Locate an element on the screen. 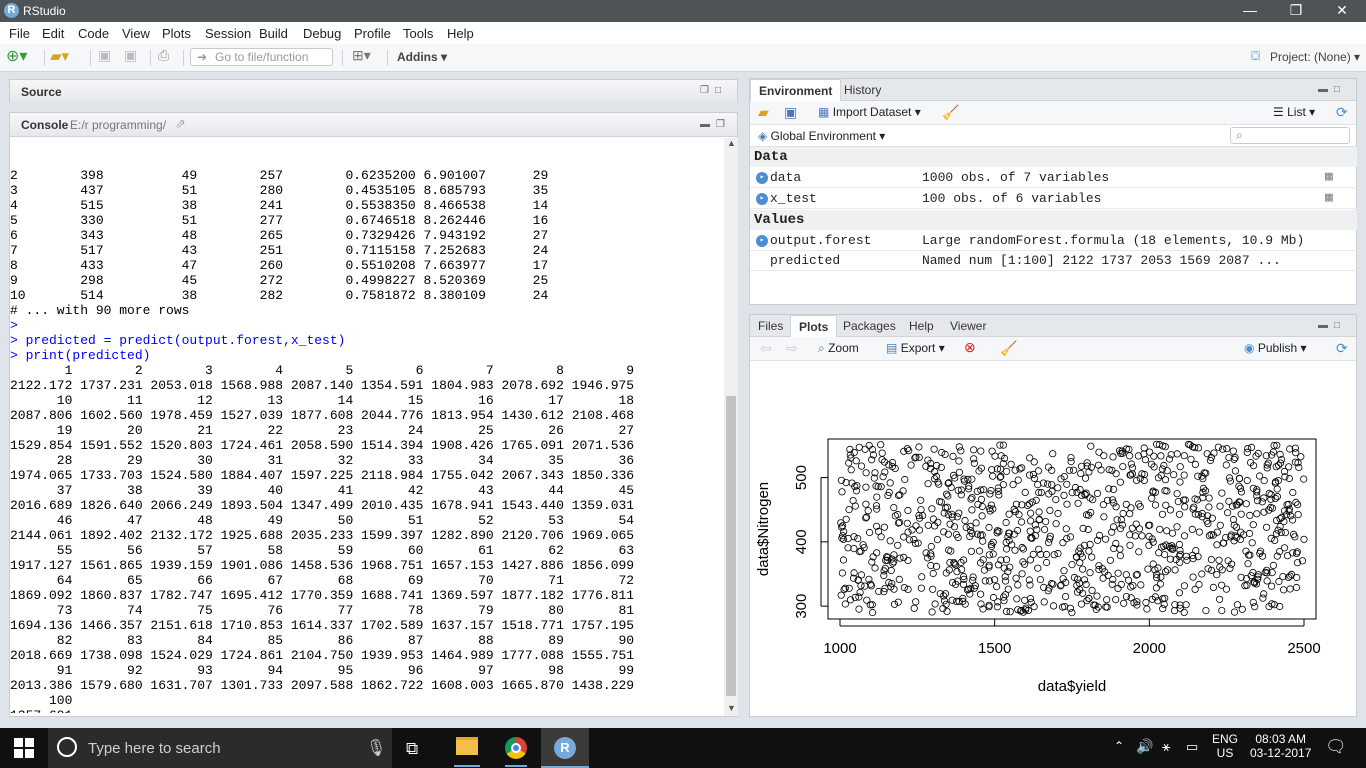 Image resolution: width=1366 pixels, height=768 pixels. show-hidden-icons-icon: ⌃ is located at coordinates (1119, 746).